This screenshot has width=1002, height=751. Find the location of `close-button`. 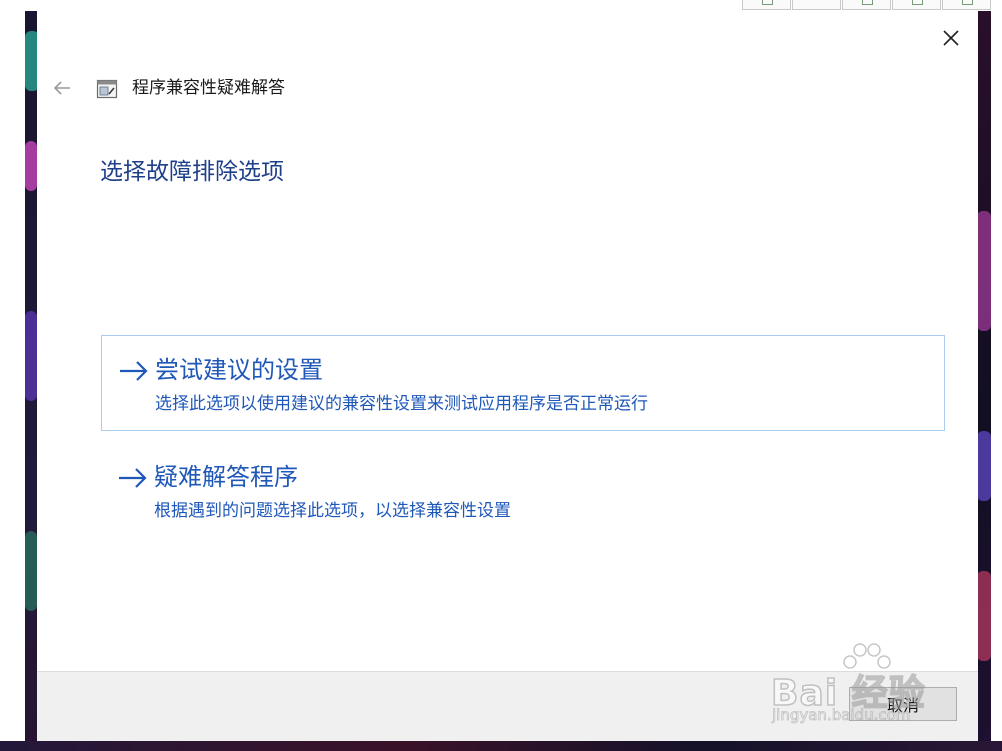

close-button is located at coordinates (951, 38).